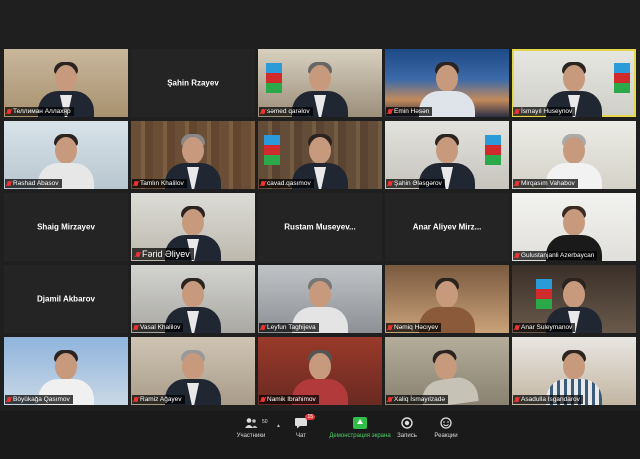 The width and height of the screenshot is (640, 459). Describe the element at coordinates (574, 155) in the screenshot. I see `participant-tile: Mirqasım Vahabov` at that location.